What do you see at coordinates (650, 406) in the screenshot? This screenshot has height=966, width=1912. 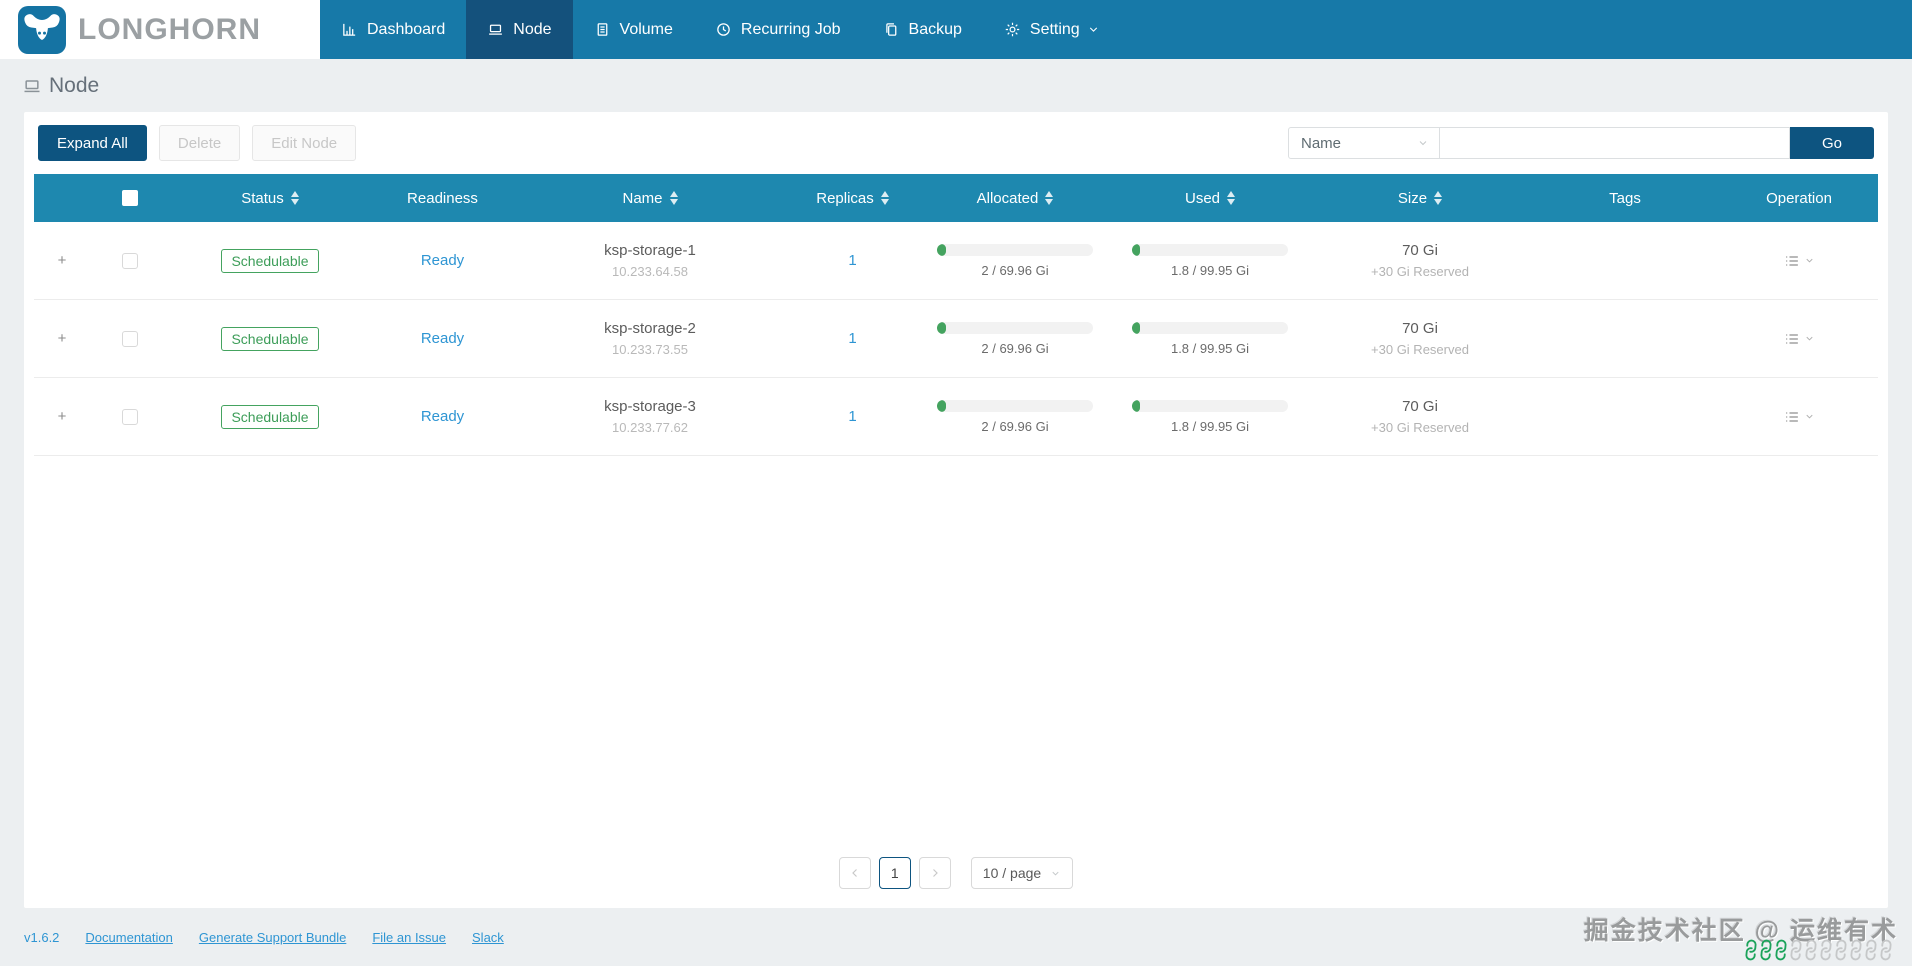 I see `node-name: ksp-storage-3` at bounding box center [650, 406].